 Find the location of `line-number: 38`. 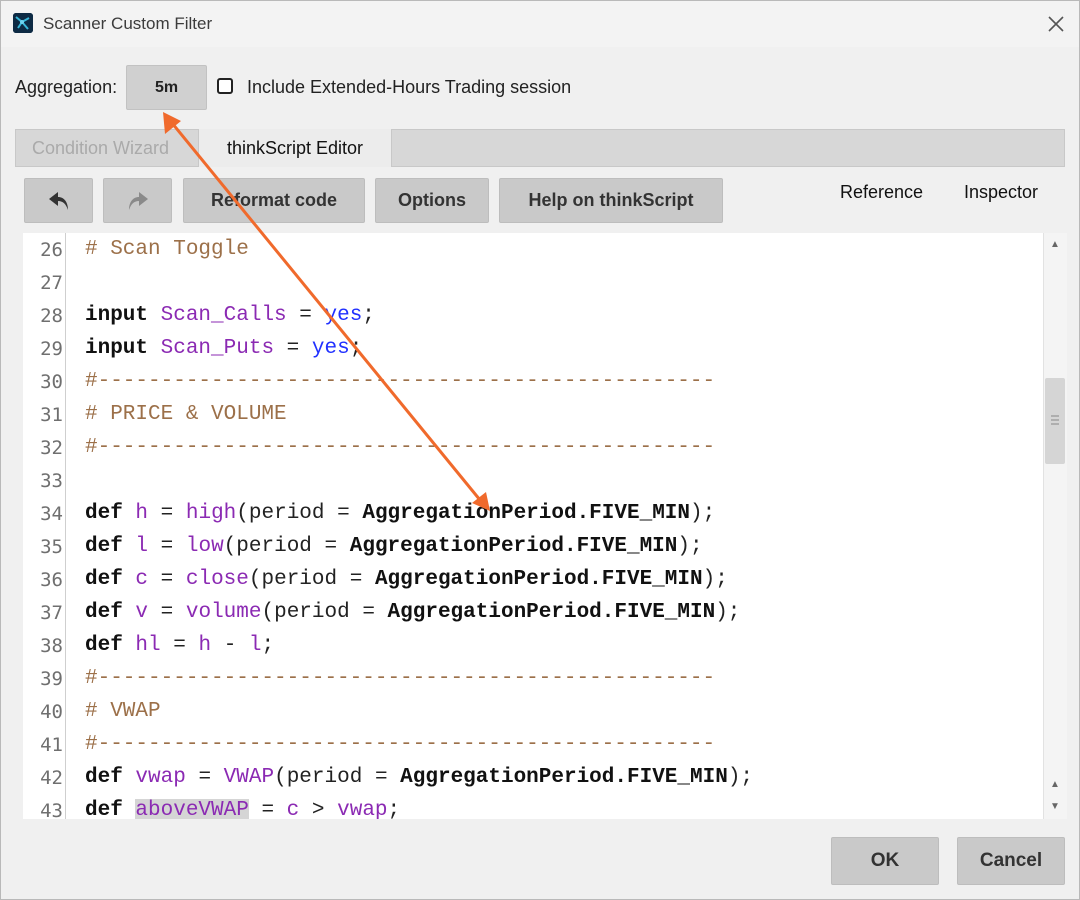

line-number: 38 is located at coordinates (51, 646).